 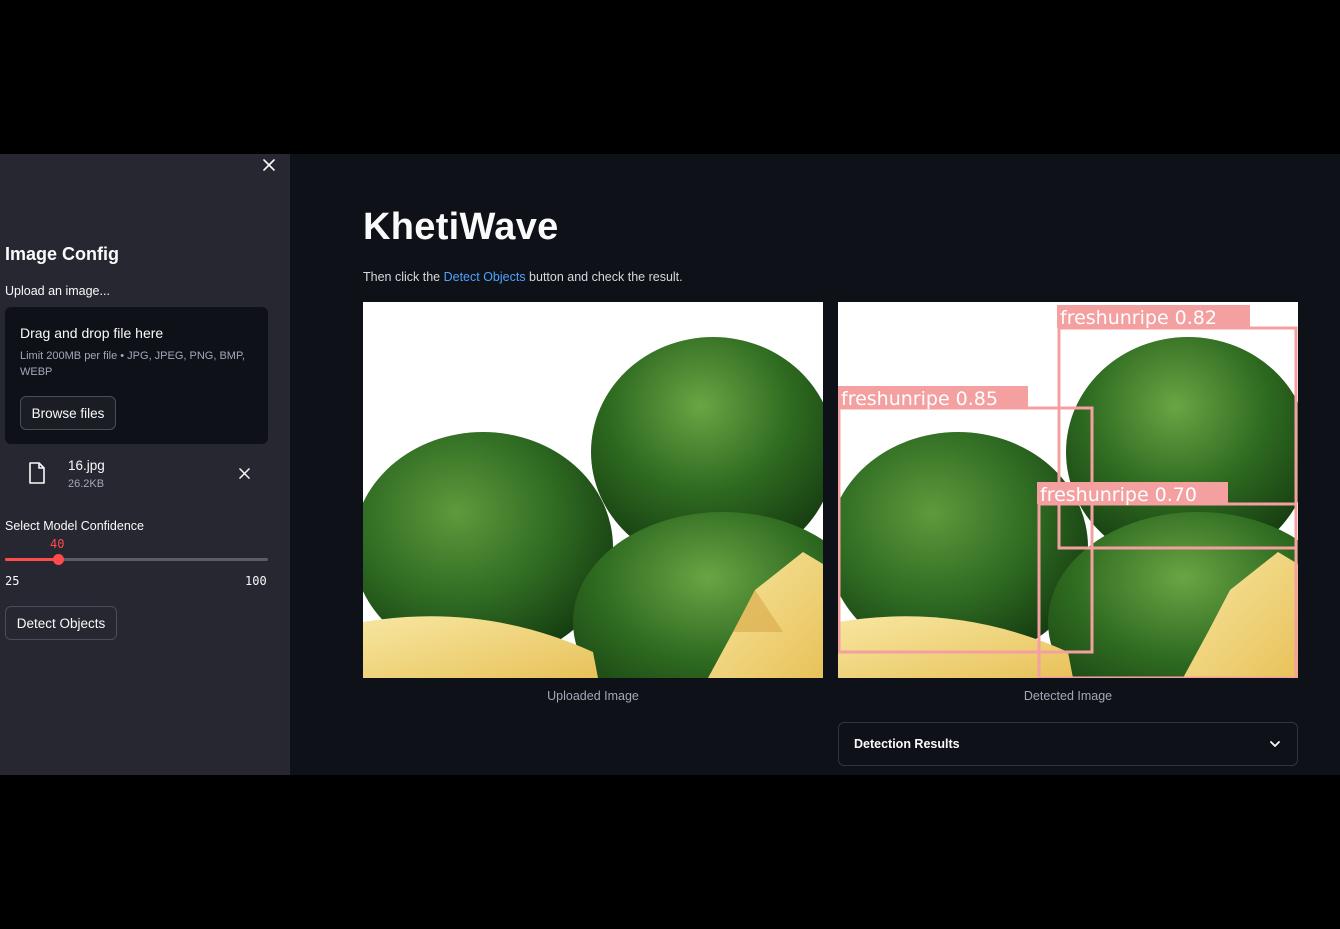 What do you see at coordinates (136, 559) in the screenshot?
I see `confidence-slider` at bounding box center [136, 559].